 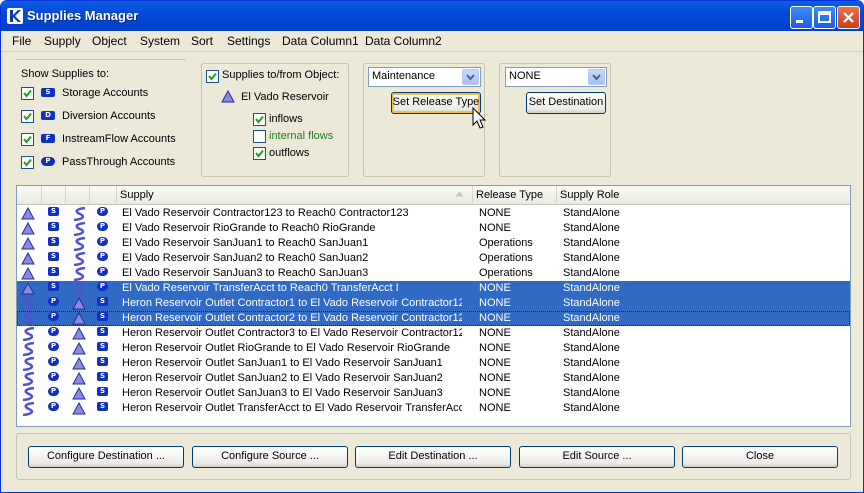 I want to click on storage-accounts-label: Storage Accounts, so click(x=105, y=93).